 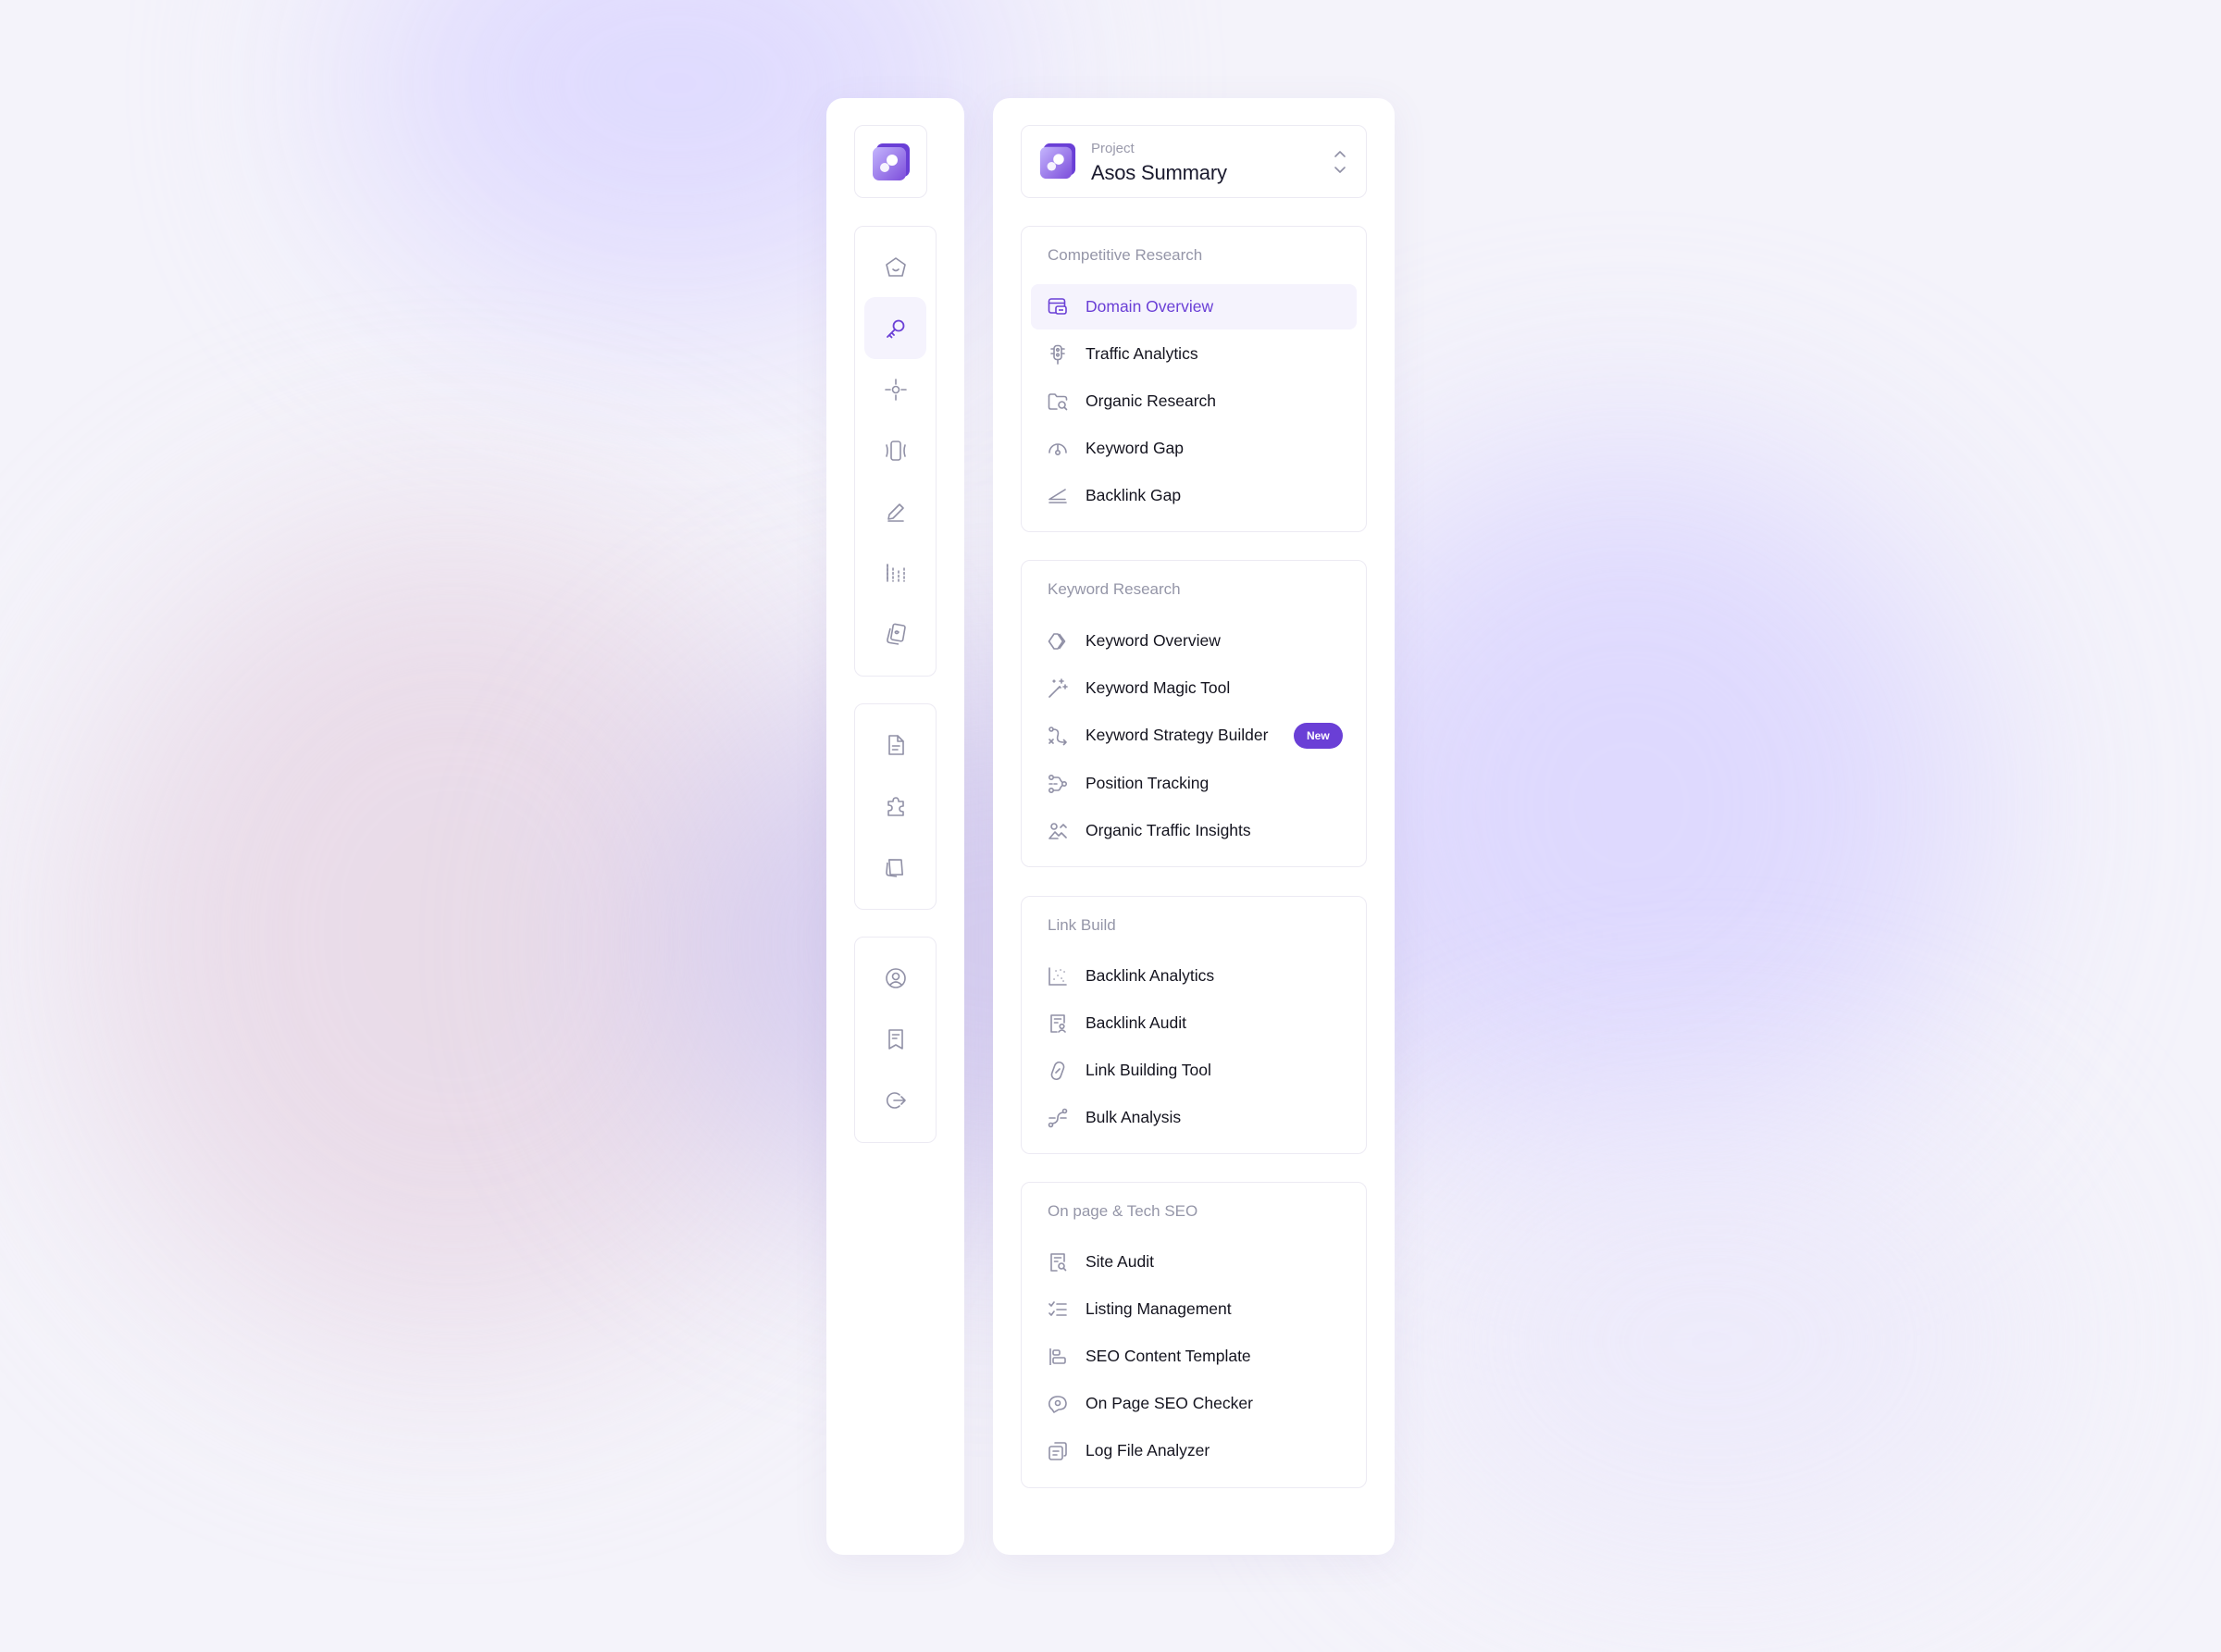 What do you see at coordinates (1123, 1211) in the screenshot?
I see `section-title: On page & Tech SEO` at bounding box center [1123, 1211].